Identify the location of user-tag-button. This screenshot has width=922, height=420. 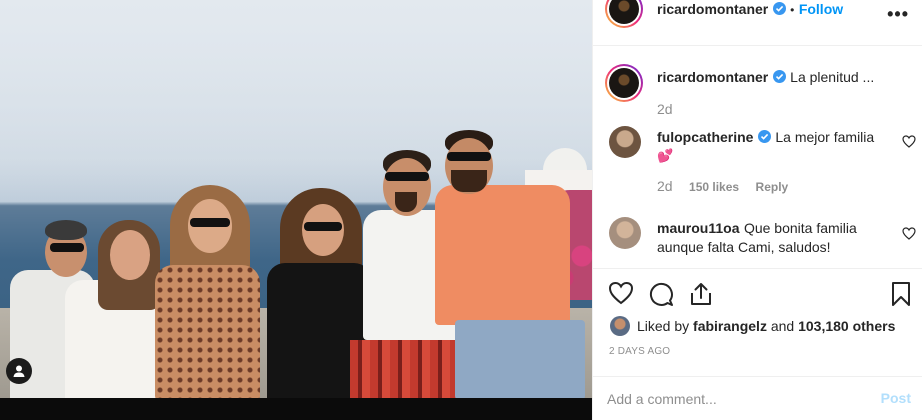
(19, 371).